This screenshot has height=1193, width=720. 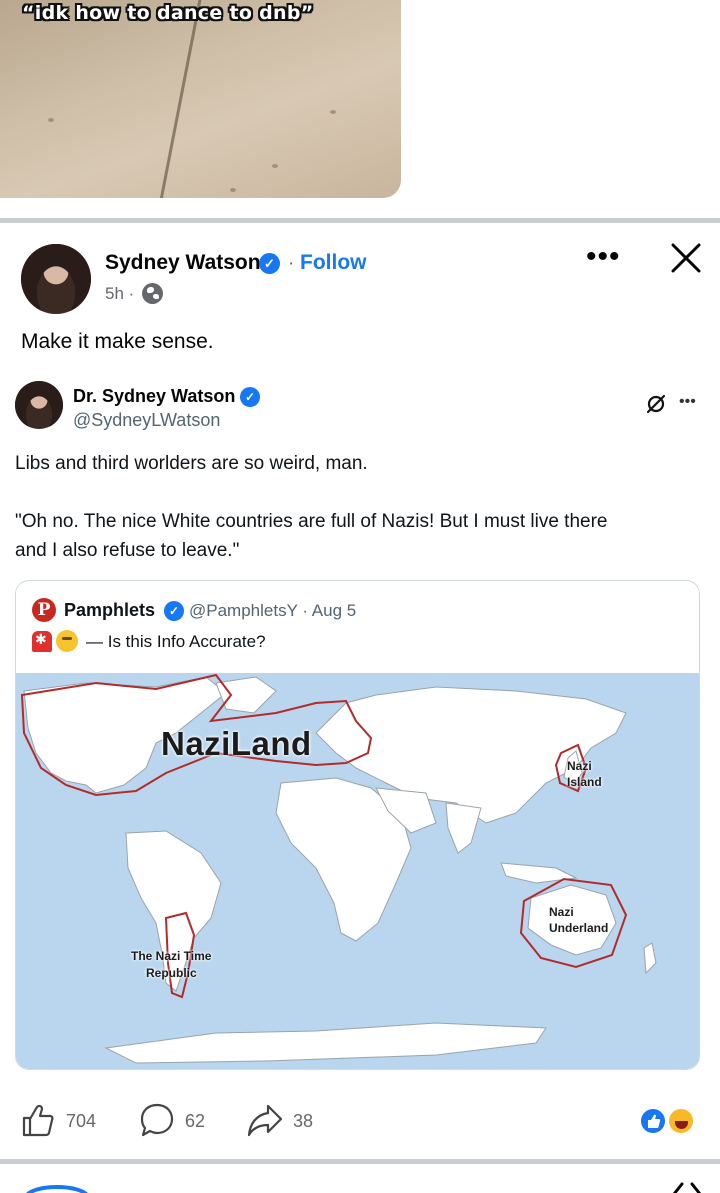 I want to click on nazi-island-label-line1: Nazi, so click(x=579, y=766).